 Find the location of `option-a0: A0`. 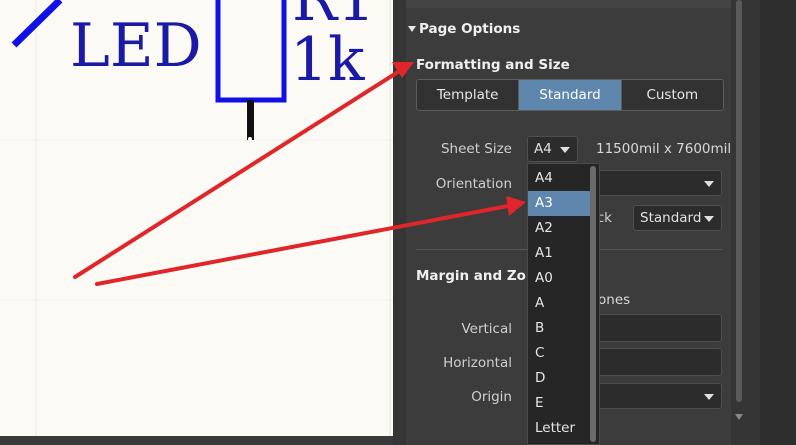

option-a0: A0 is located at coordinates (559, 278).